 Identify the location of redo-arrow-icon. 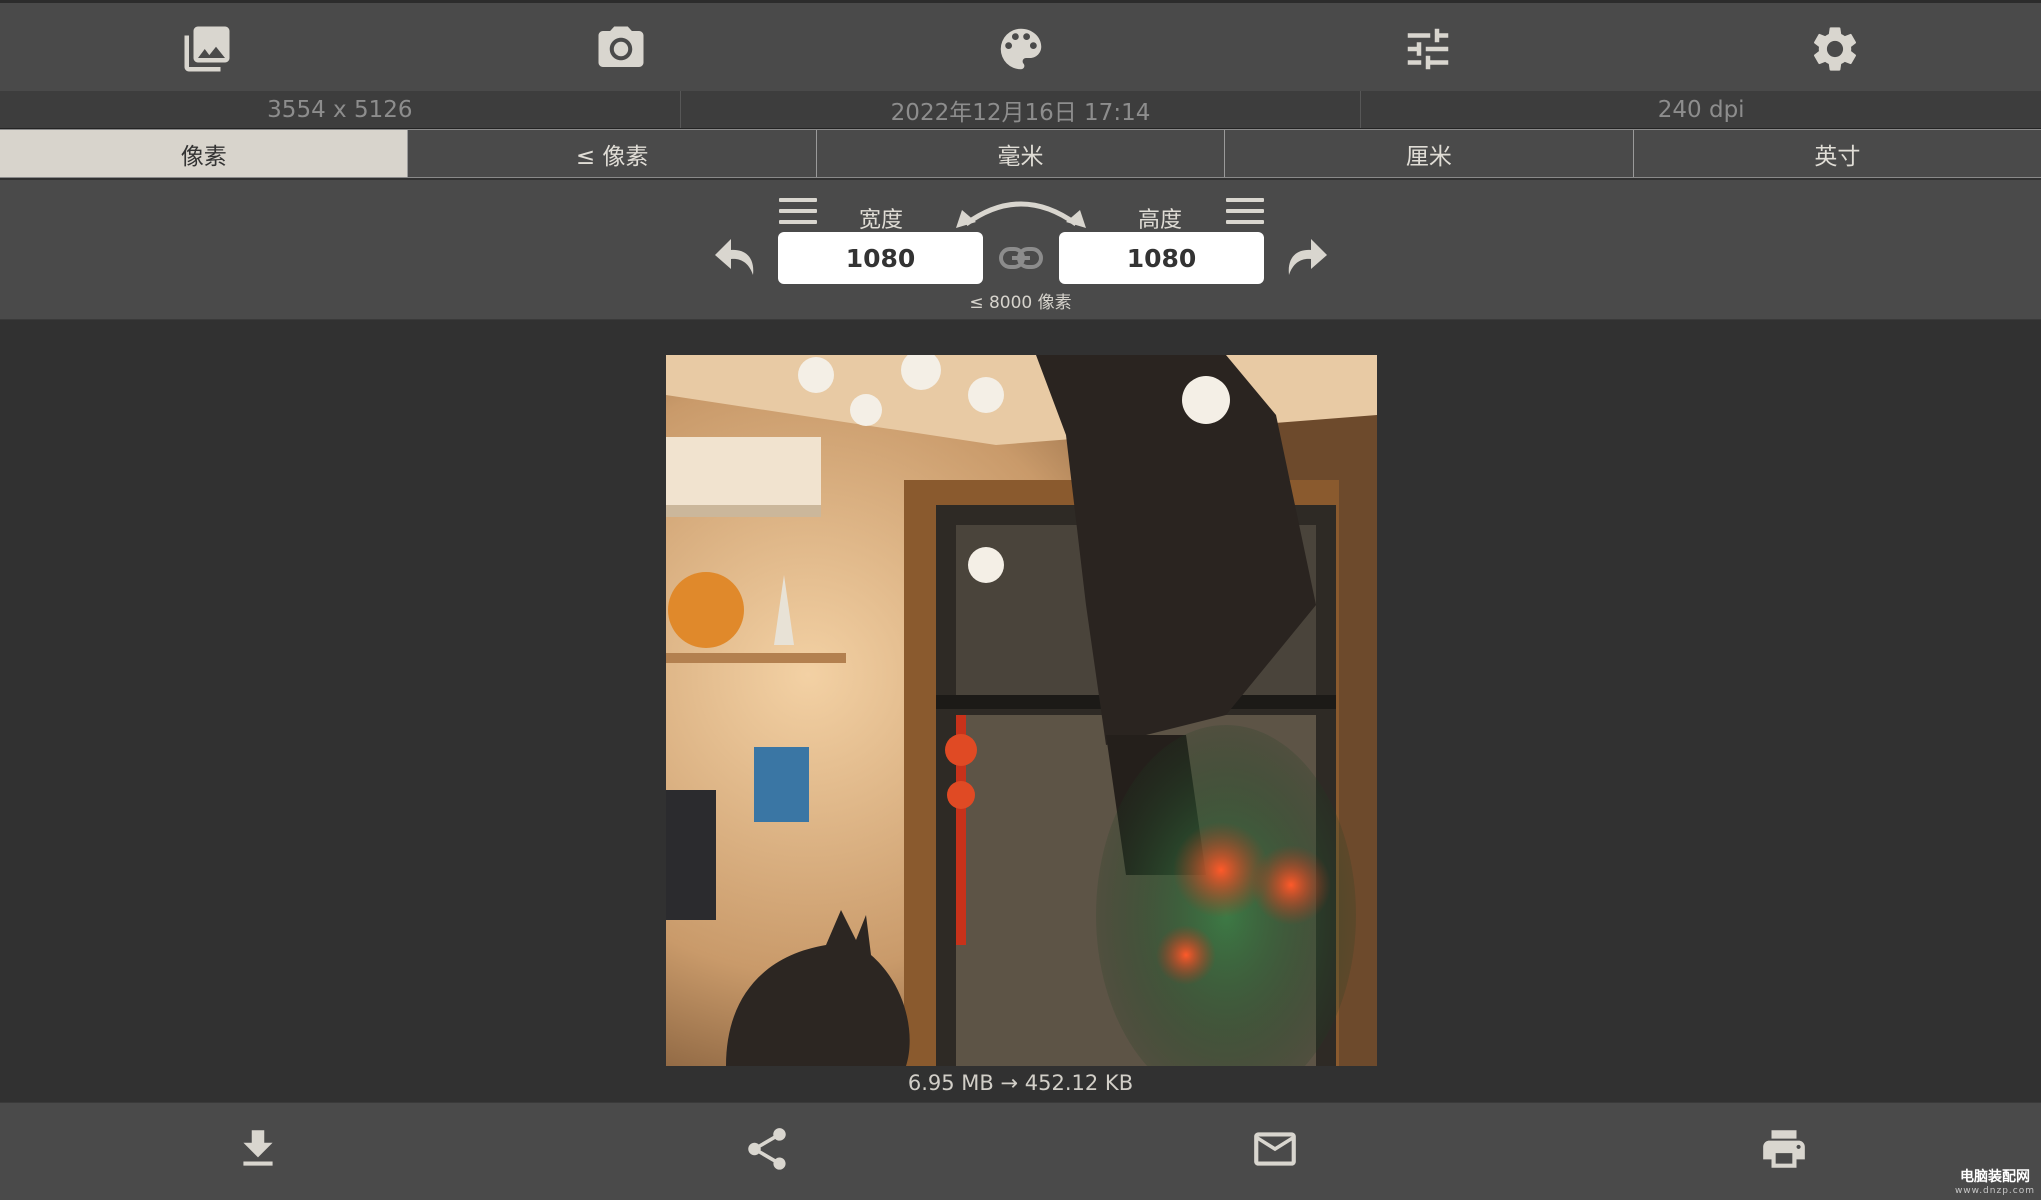
(1307, 257).